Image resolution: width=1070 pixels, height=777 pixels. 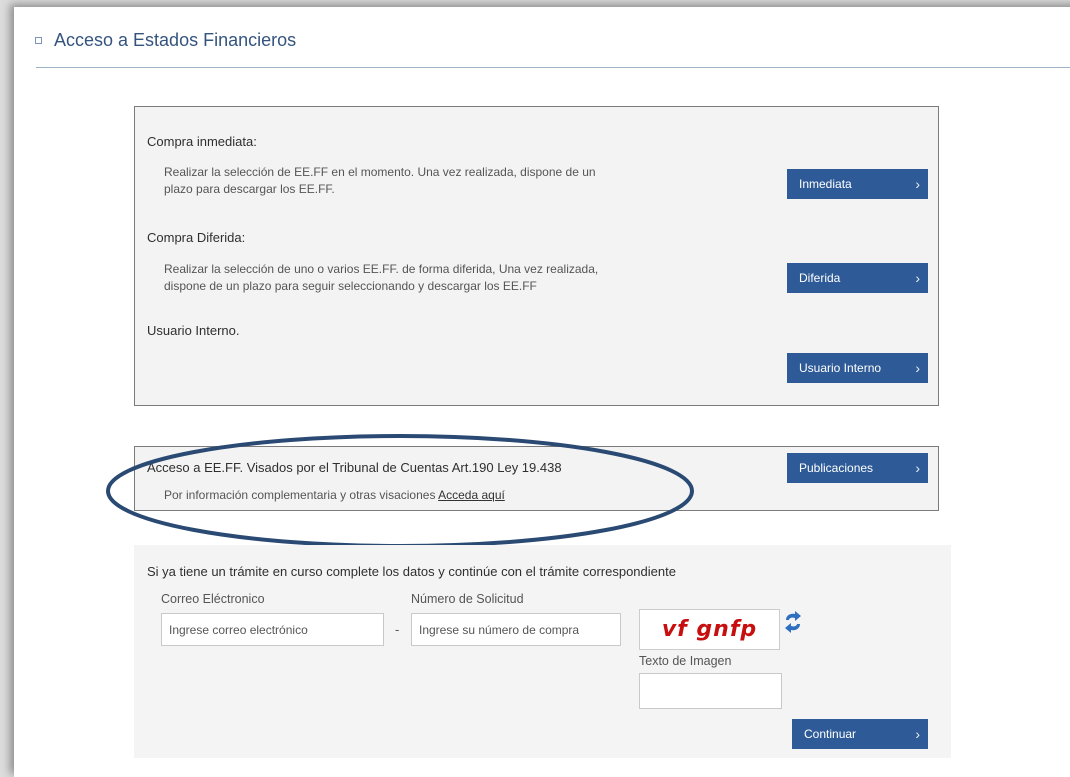 I want to click on page-header: Acceso a Estados Financieros, so click(x=165, y=40).